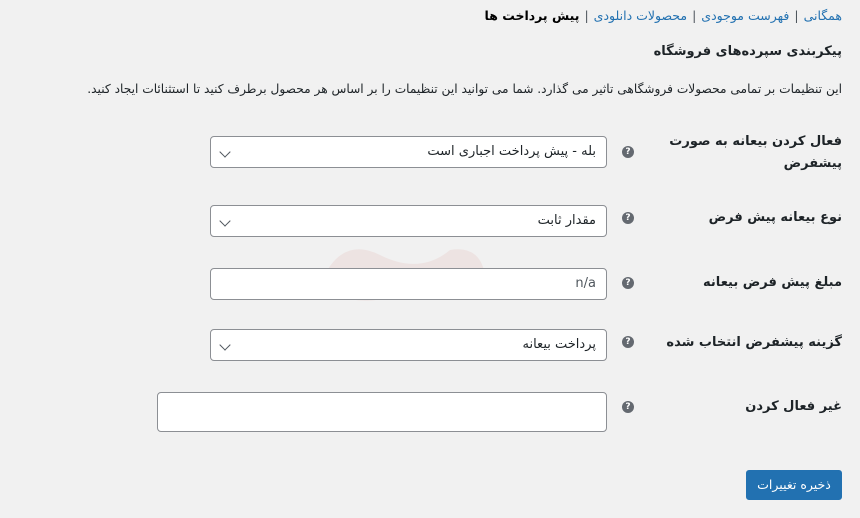 The image size is (860, 518). What do you see at coordinates (511, 151) in the screenshot?
I see `select-value: بله - پیش پرداخت اجباری است` at bounding box center [511, 151].